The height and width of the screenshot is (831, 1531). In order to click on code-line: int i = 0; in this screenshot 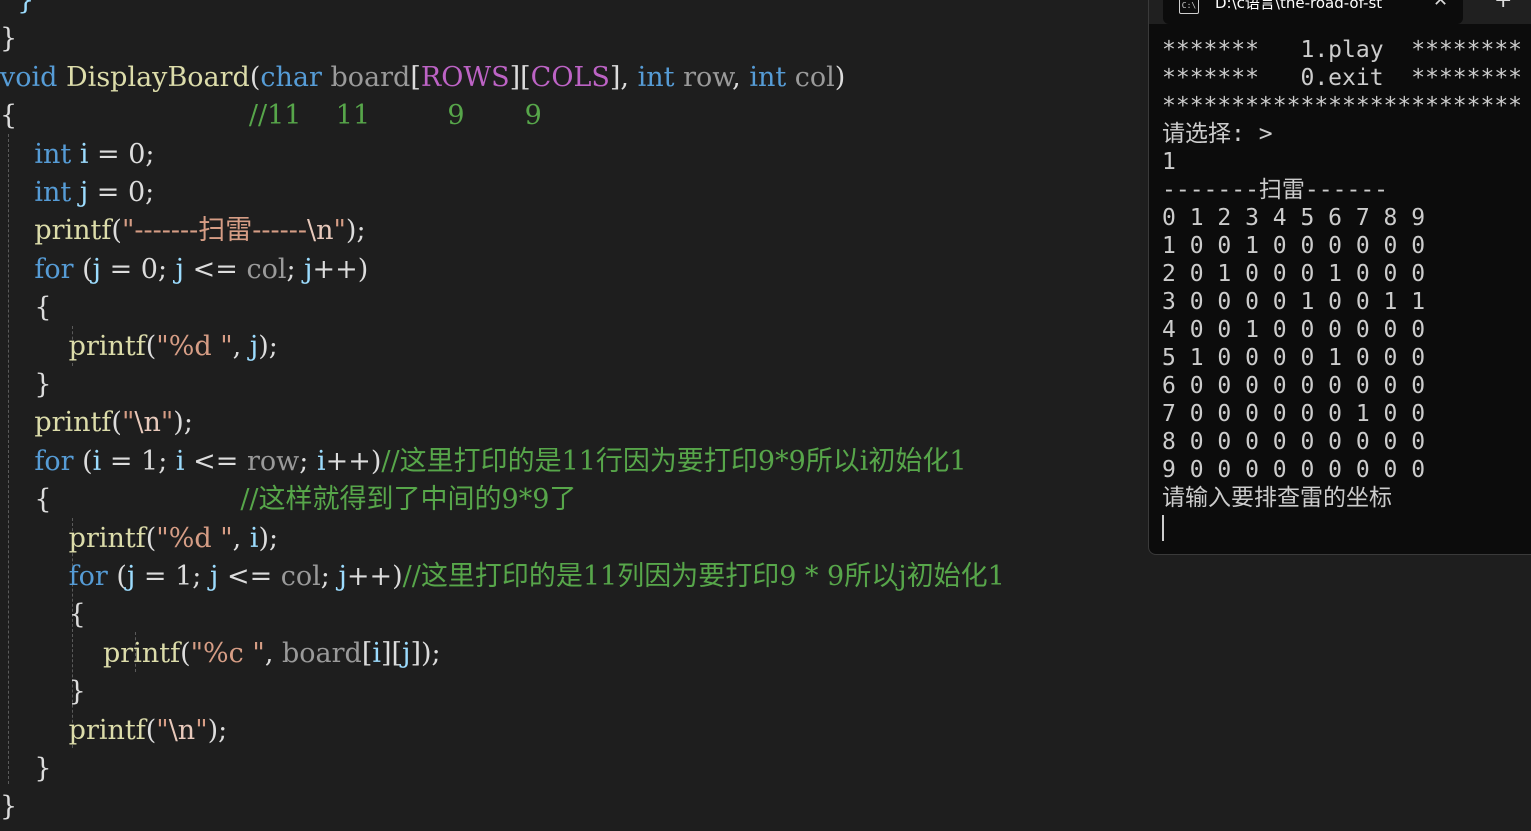, I will do `click(77, 155)`.